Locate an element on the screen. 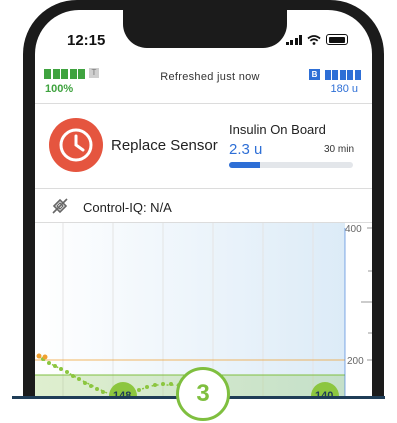 This screenshot has width=397, height=423. y-label-200: 200 is located at coordinates (355, 361).